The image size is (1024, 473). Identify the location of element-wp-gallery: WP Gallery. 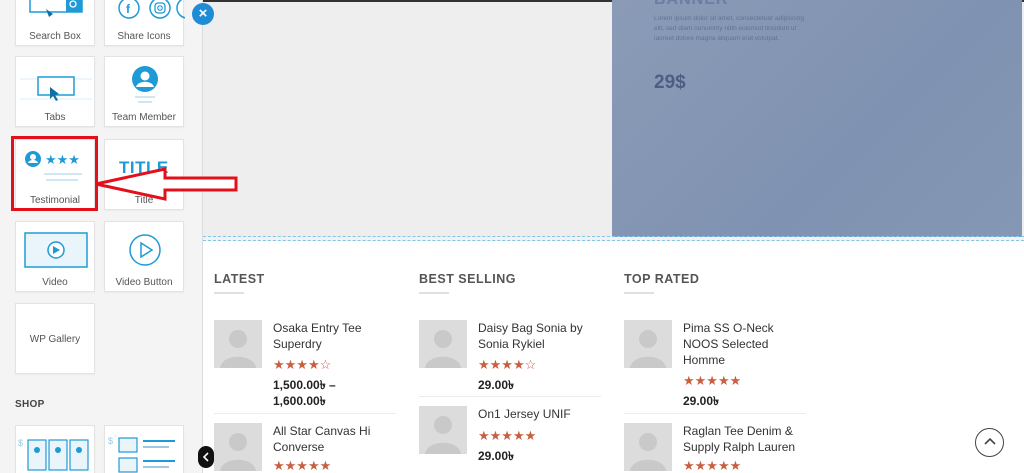
(55, 338).